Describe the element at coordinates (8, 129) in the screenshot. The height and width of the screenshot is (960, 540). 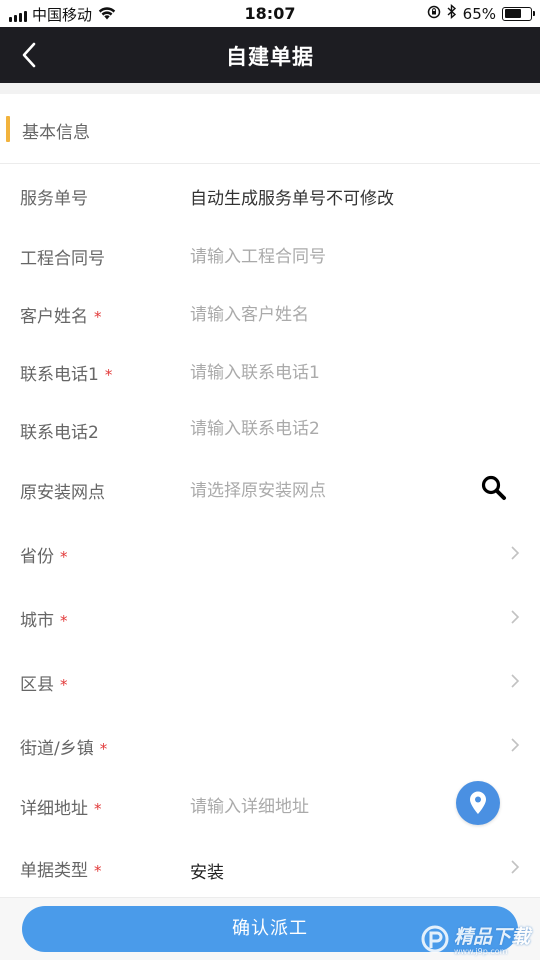
I see `section-accent-bar` at that location.